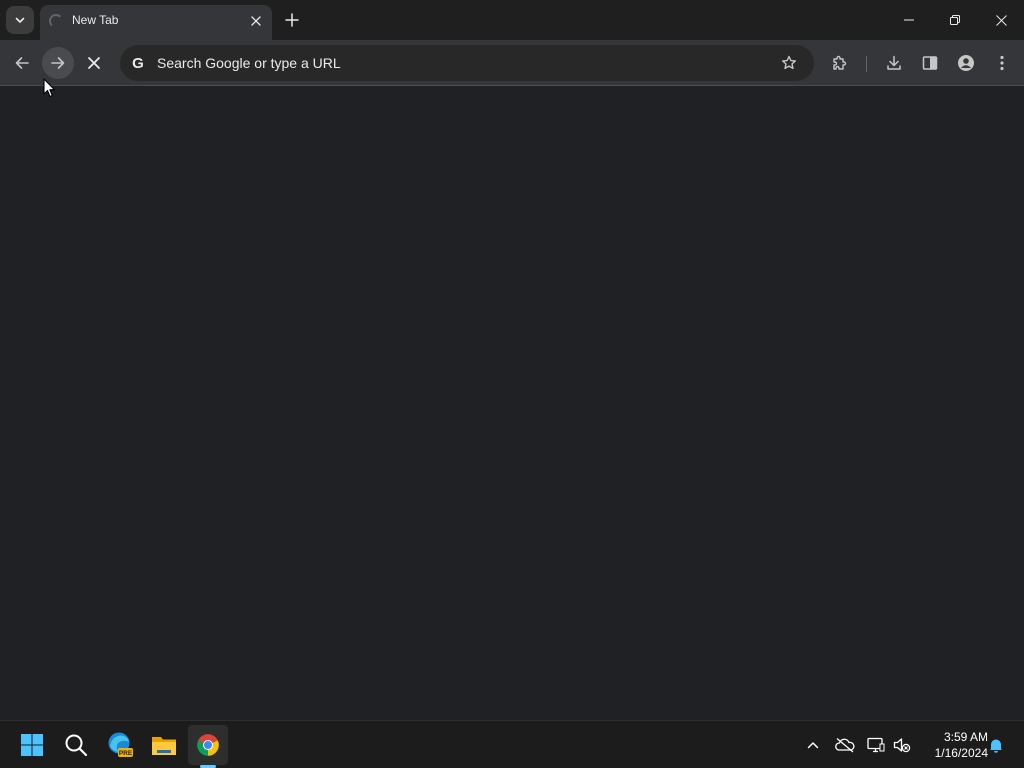 Image resolution: width=1024 pixels, height=768 pixels. Describe the element at coordinates (953, 745) in the screenshot. I see `taskbar-clock: 3:59 AM 1/16/2024` at that location.